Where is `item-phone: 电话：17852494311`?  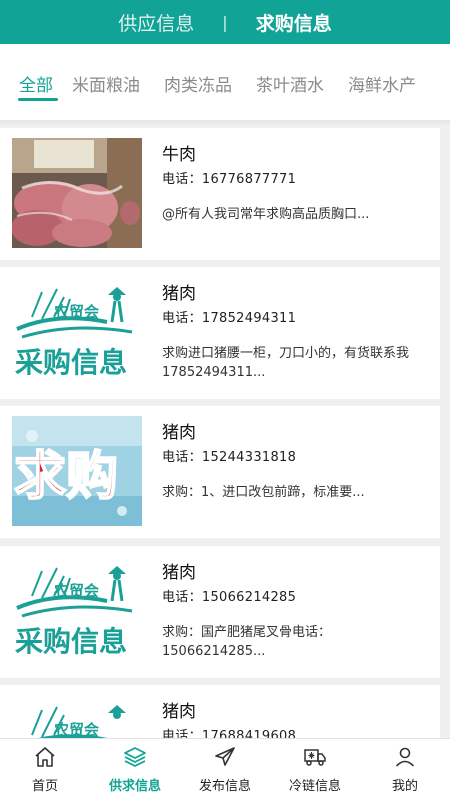
item-phone: 电话：17852494311 is located at coordinates (229, 318).